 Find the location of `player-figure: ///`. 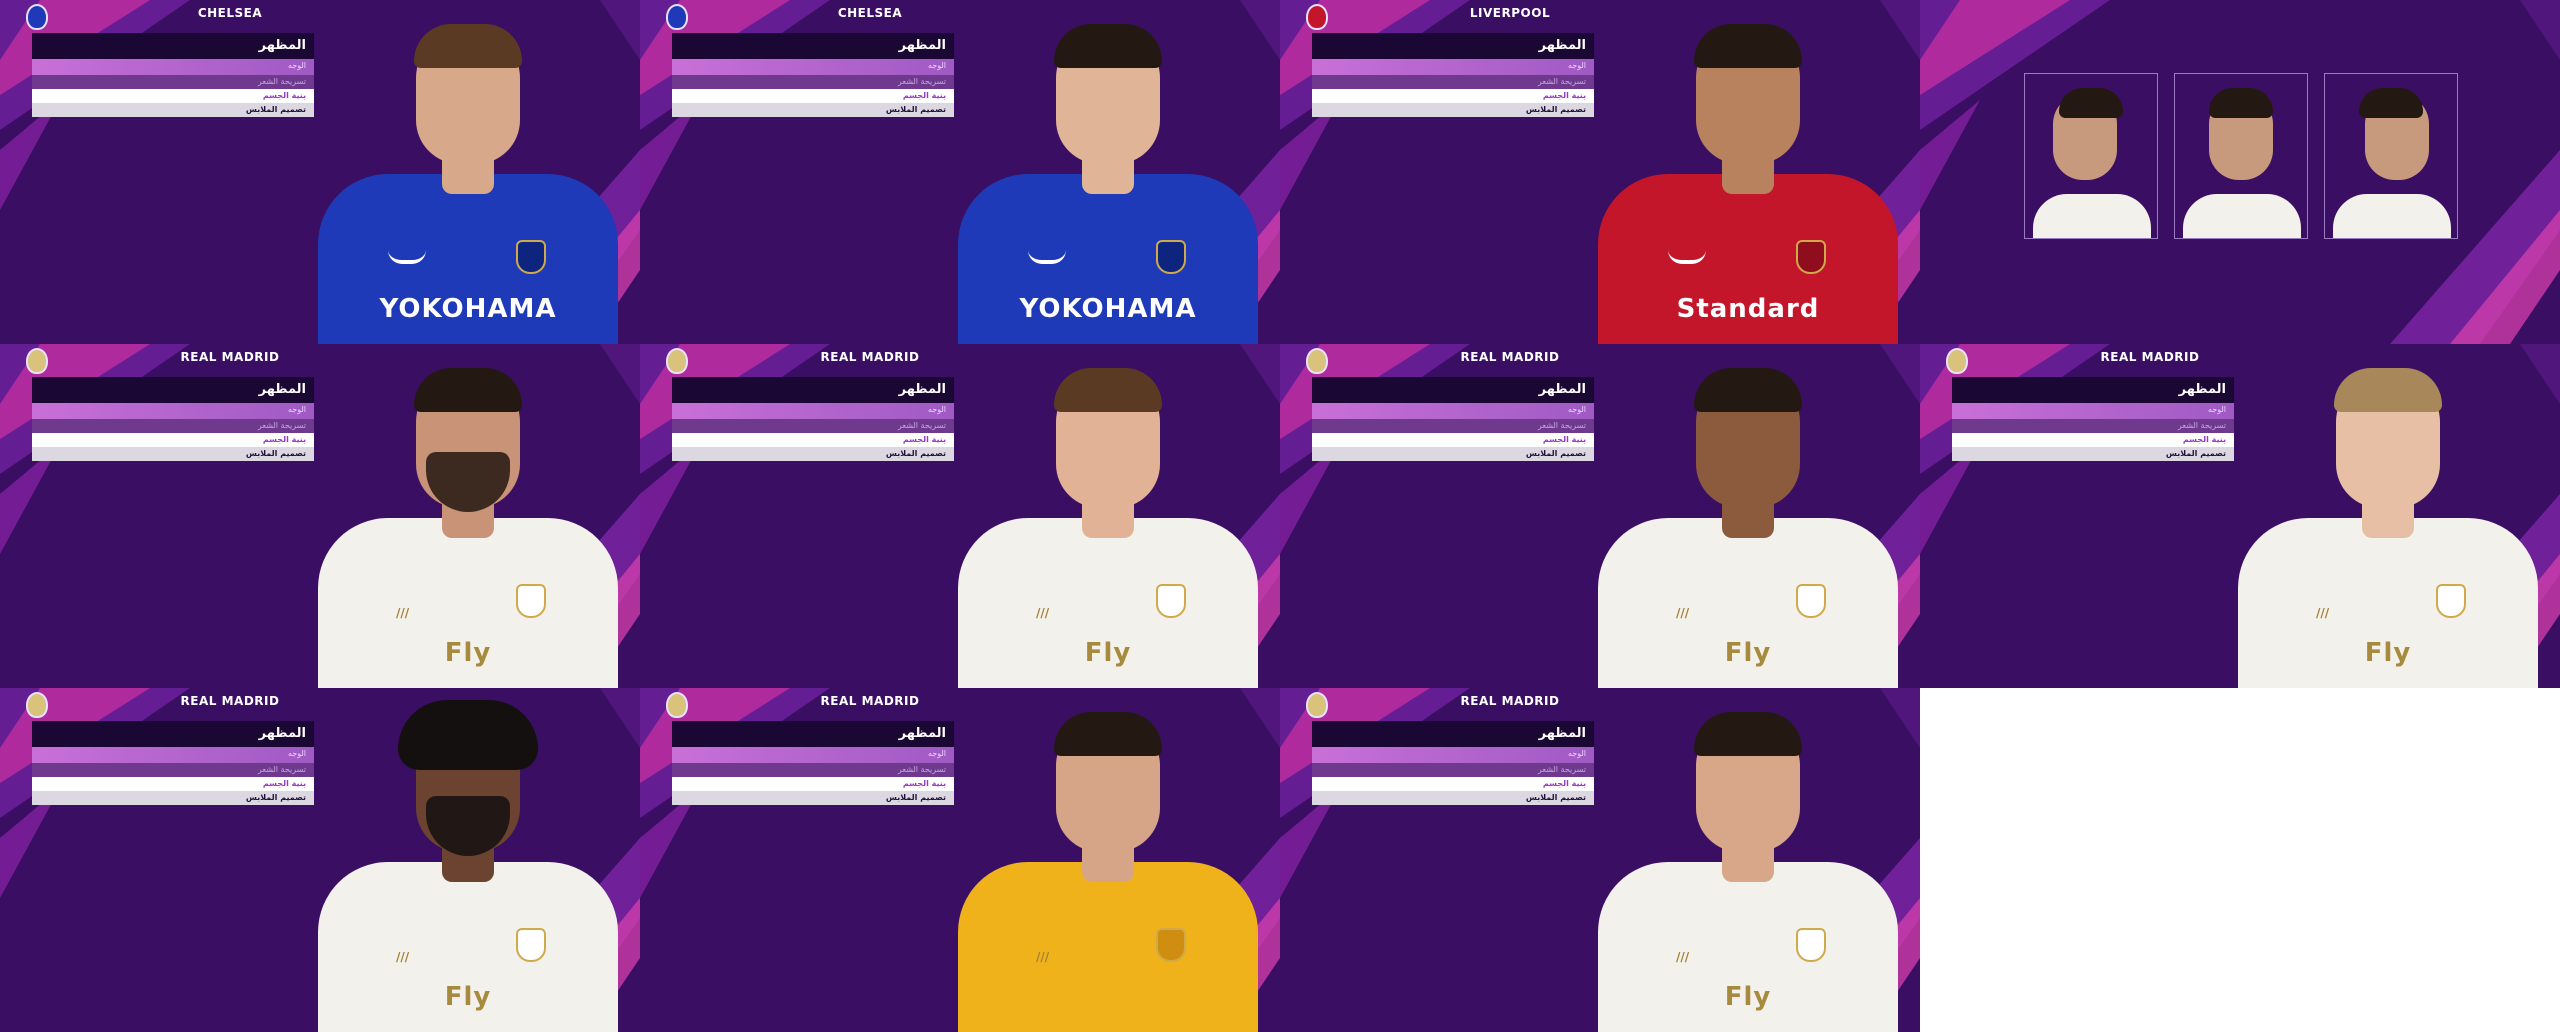

player-figure: /// is located at coordinates (1108, 860).